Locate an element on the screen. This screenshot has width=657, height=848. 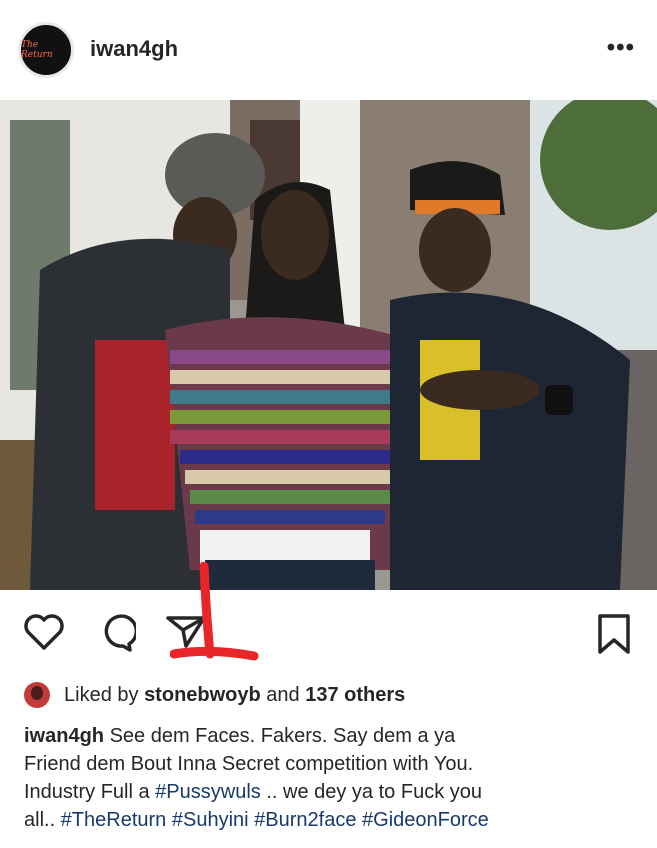
hashtag-gideonforce: #GideonForce is located at coordinates (425, 820).